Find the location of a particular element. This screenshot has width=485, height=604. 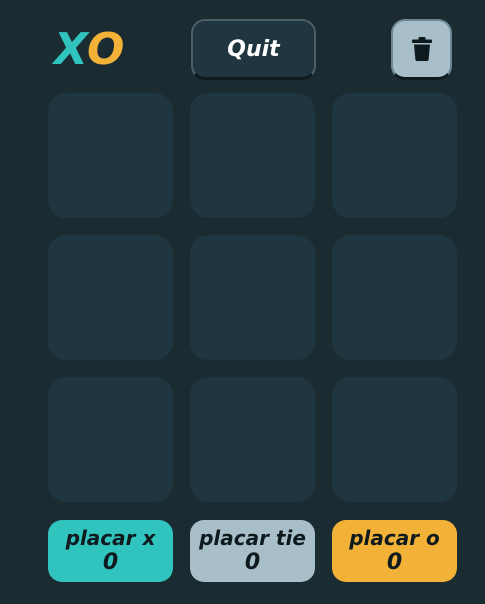

score-tie-value: 0 is located at coordinates (252, 562).